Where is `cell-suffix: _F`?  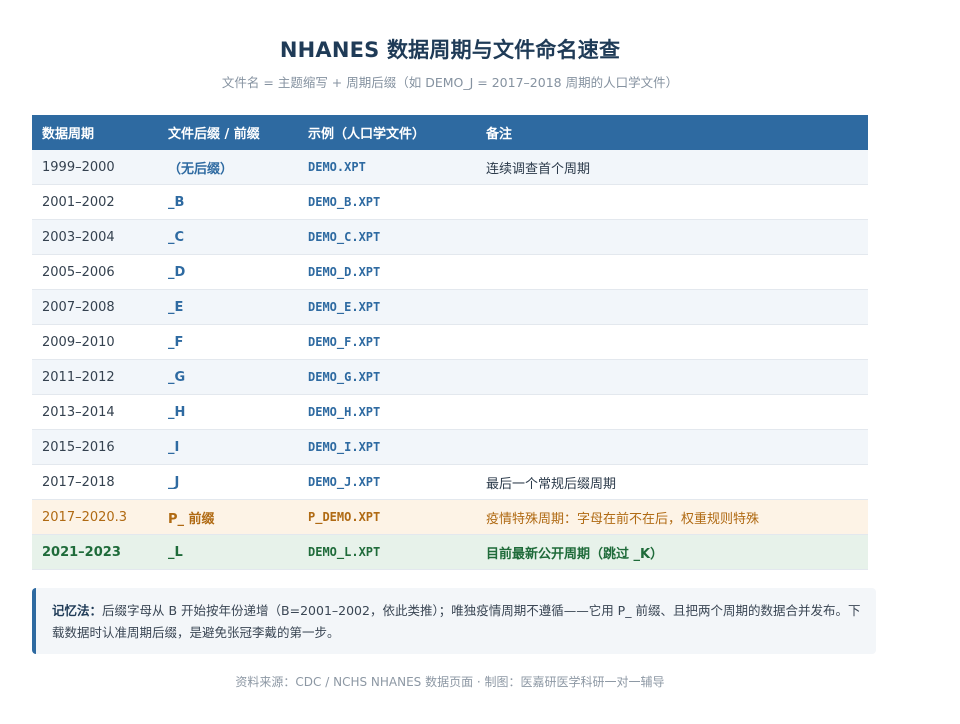
cell-suffix: _F is located at coordinates (228, 342).